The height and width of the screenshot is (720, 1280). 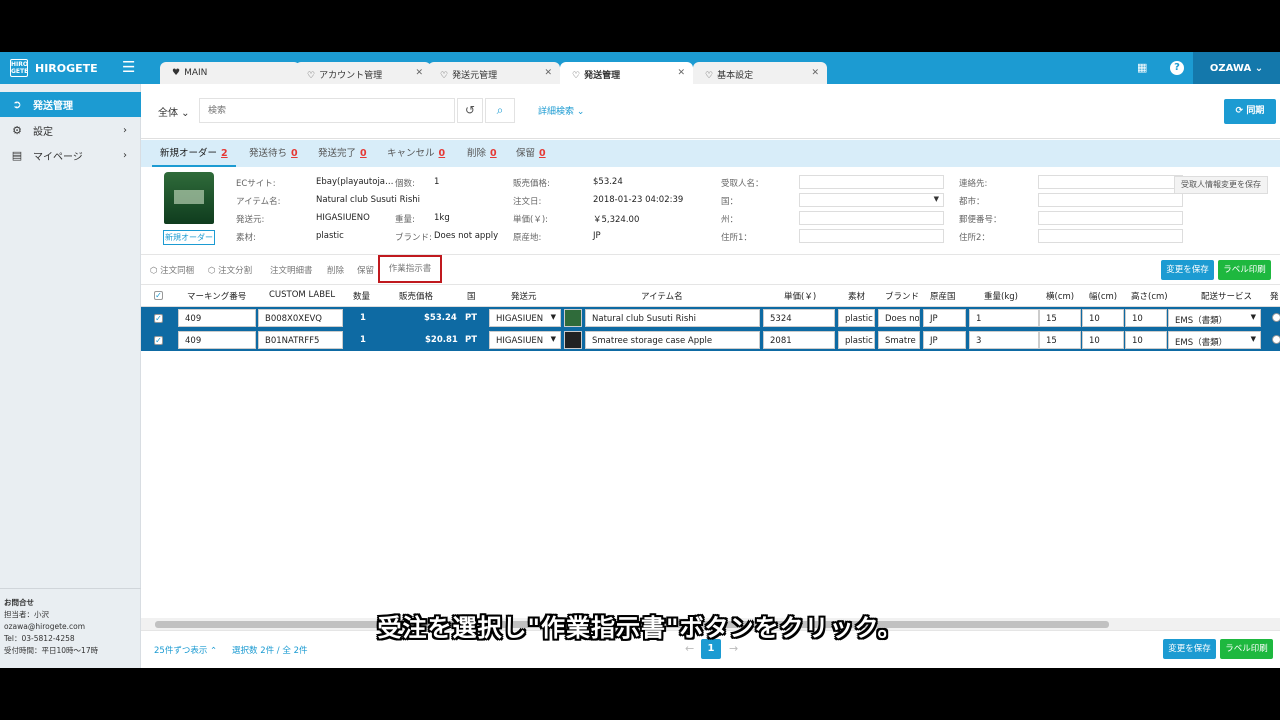 What do you see at coordinates (189, 237) in the screenshot?
I see `status-button: 新規オーダー` at bounding box center [189, 237].